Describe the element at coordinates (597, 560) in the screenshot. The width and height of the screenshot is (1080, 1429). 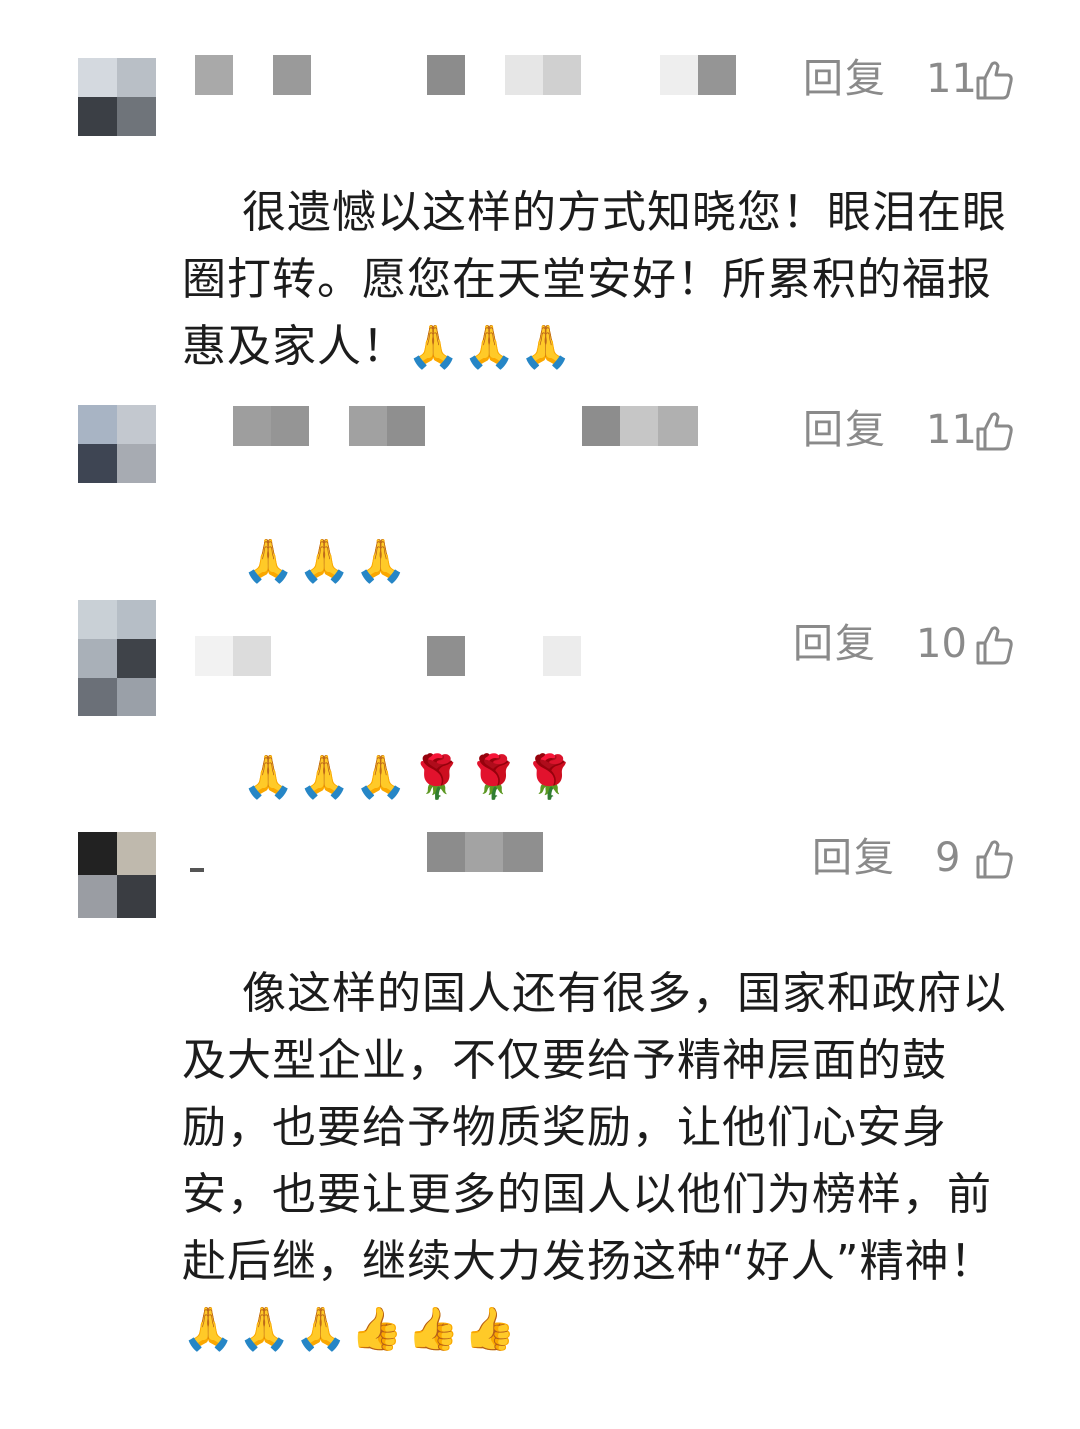
I see `comment-text: 🙏🙏🙏` at that location.